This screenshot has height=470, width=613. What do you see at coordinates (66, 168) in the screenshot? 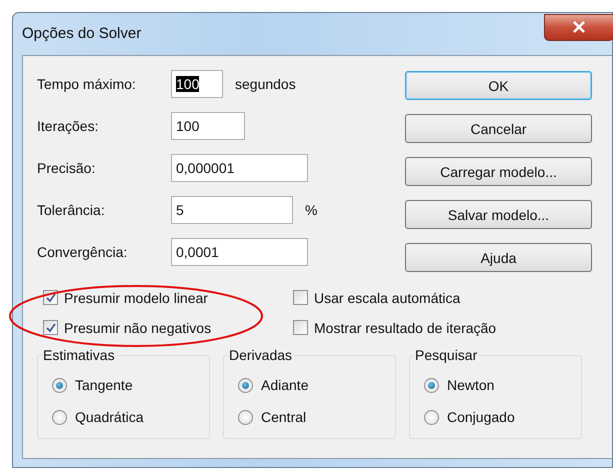
I see `field-label: Precisão:` at bounding box center [66, 168].